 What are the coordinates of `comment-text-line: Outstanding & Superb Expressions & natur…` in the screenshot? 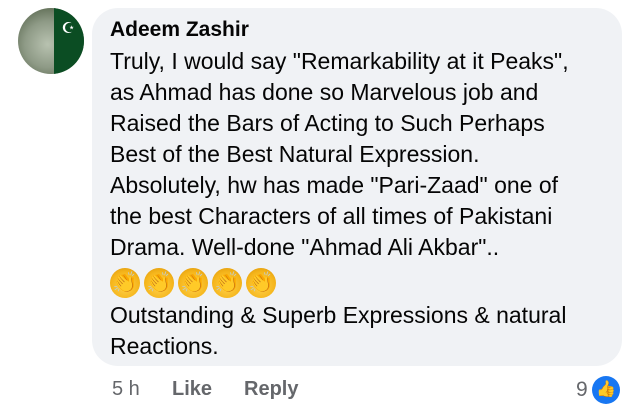 It's located at (338, 315).